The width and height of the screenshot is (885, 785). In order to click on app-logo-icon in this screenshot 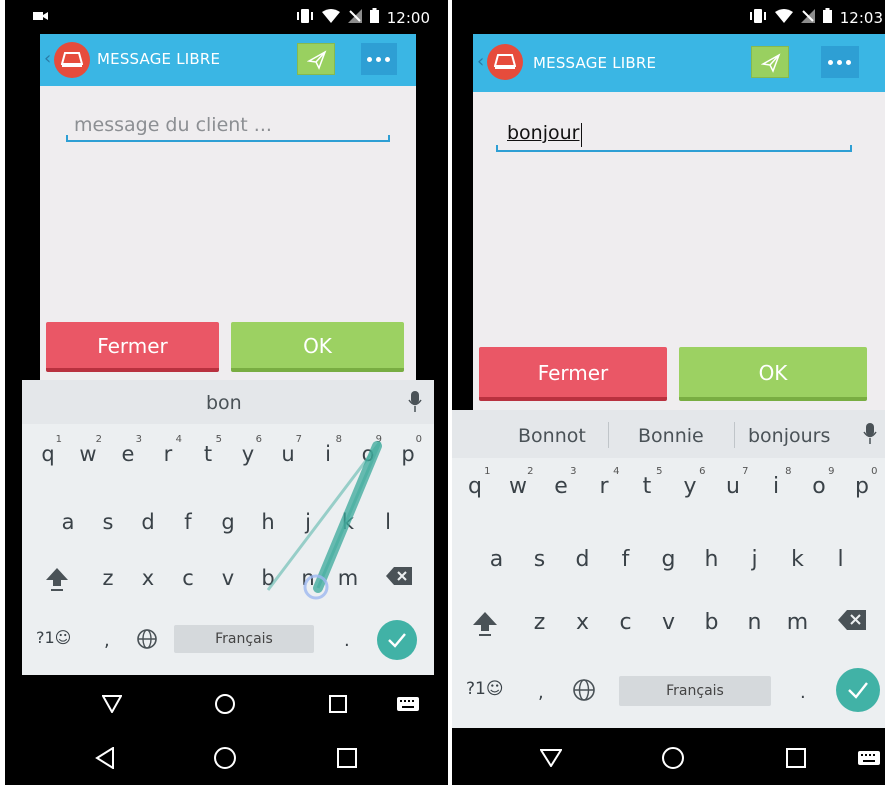, I will do `click(72, 60)`.